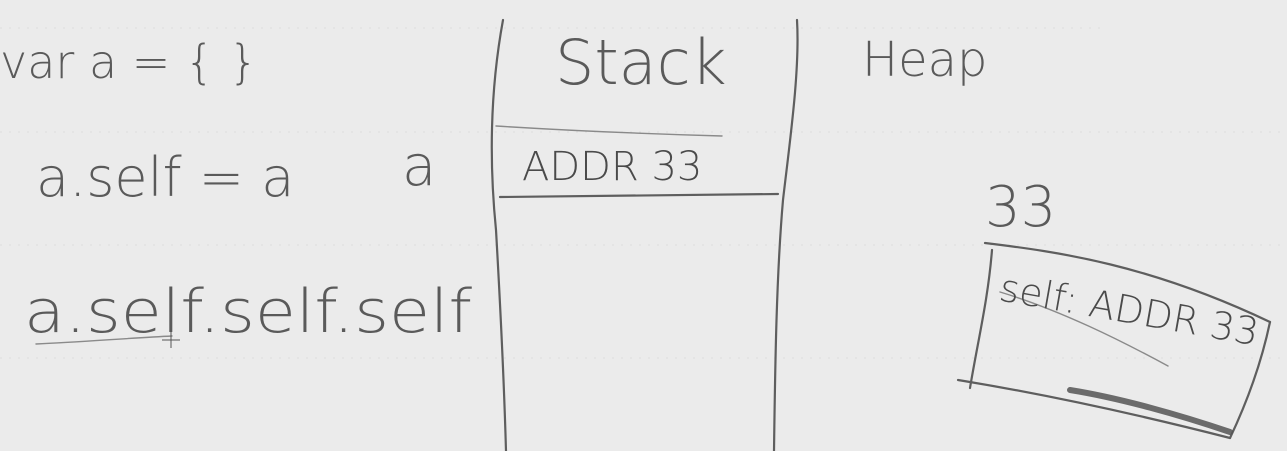  I want to click on stack-entry-bottom-line, so click(639, 195).